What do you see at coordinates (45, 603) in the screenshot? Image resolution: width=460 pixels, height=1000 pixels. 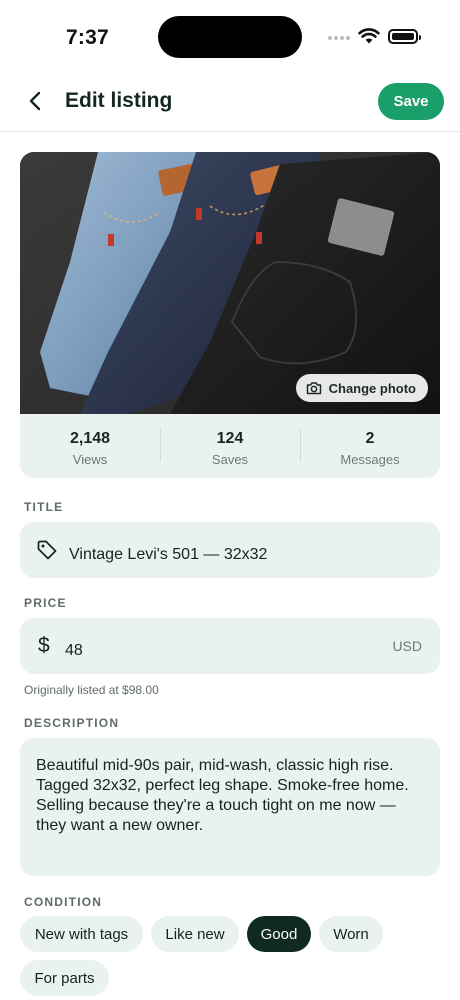 I see `price-label: PRICE` at bounding box center [45, 603].